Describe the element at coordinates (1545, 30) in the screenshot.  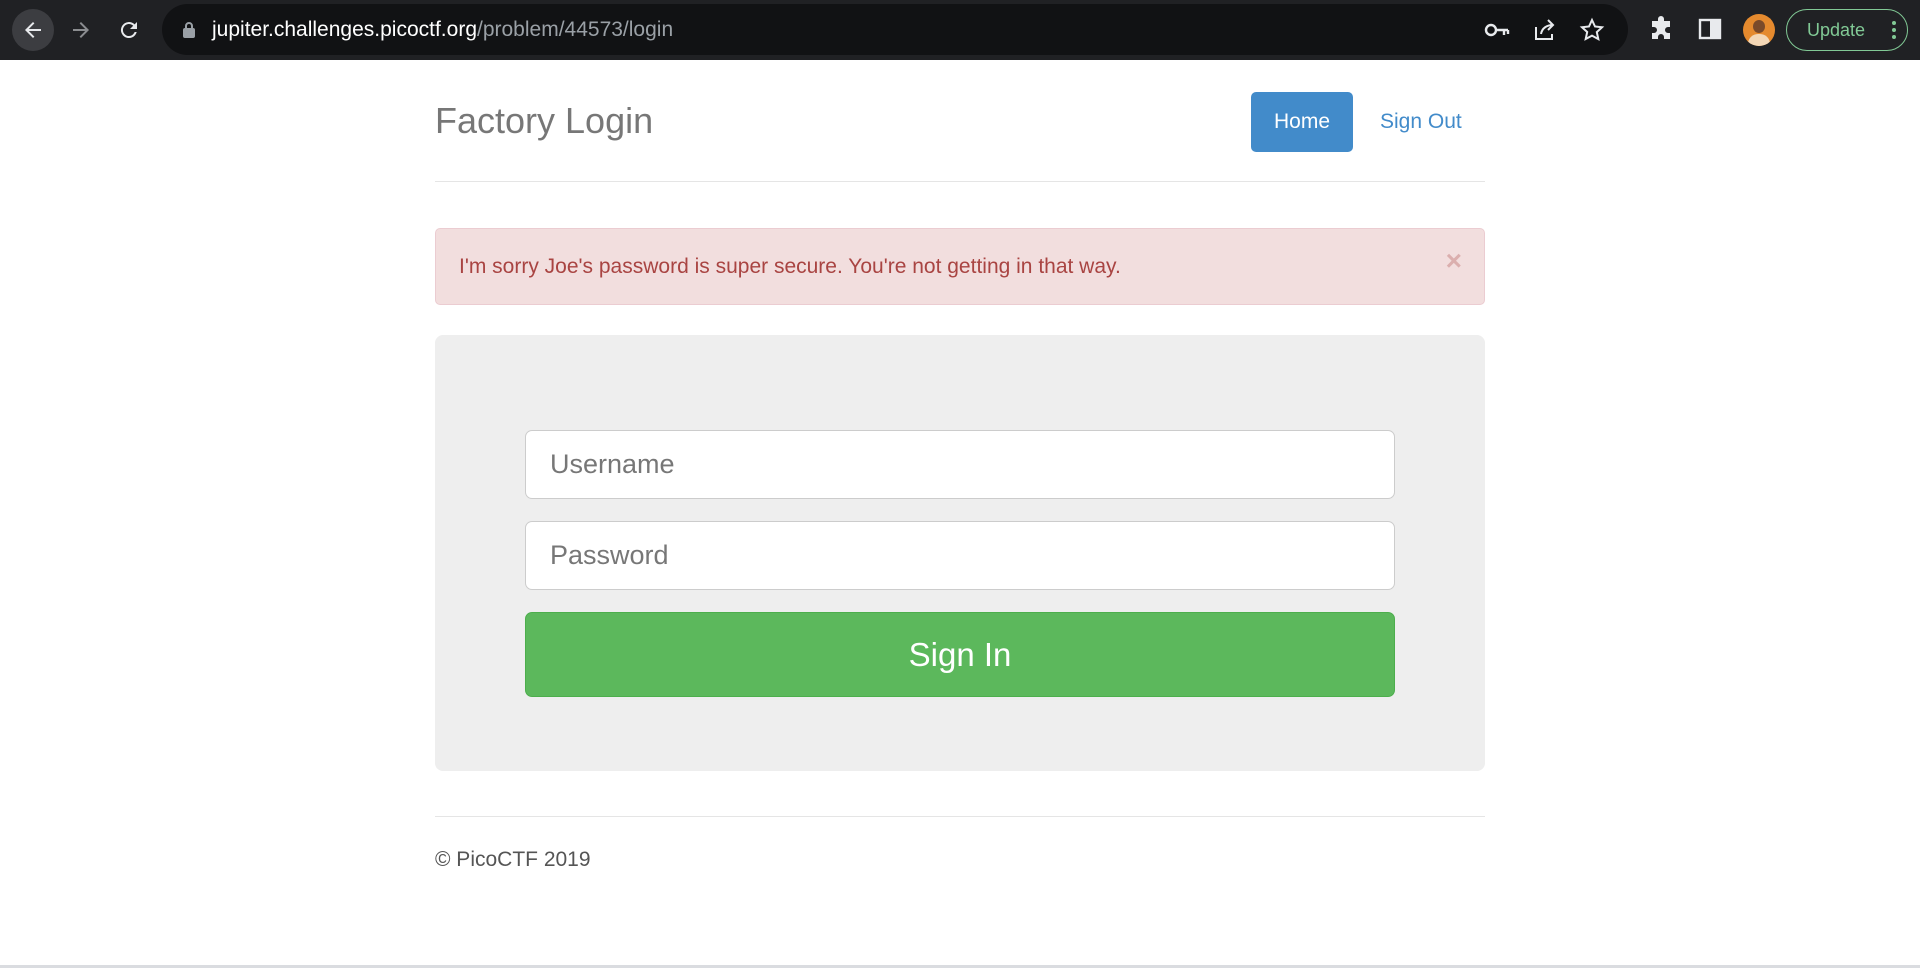
I see `share-icon` at that location.